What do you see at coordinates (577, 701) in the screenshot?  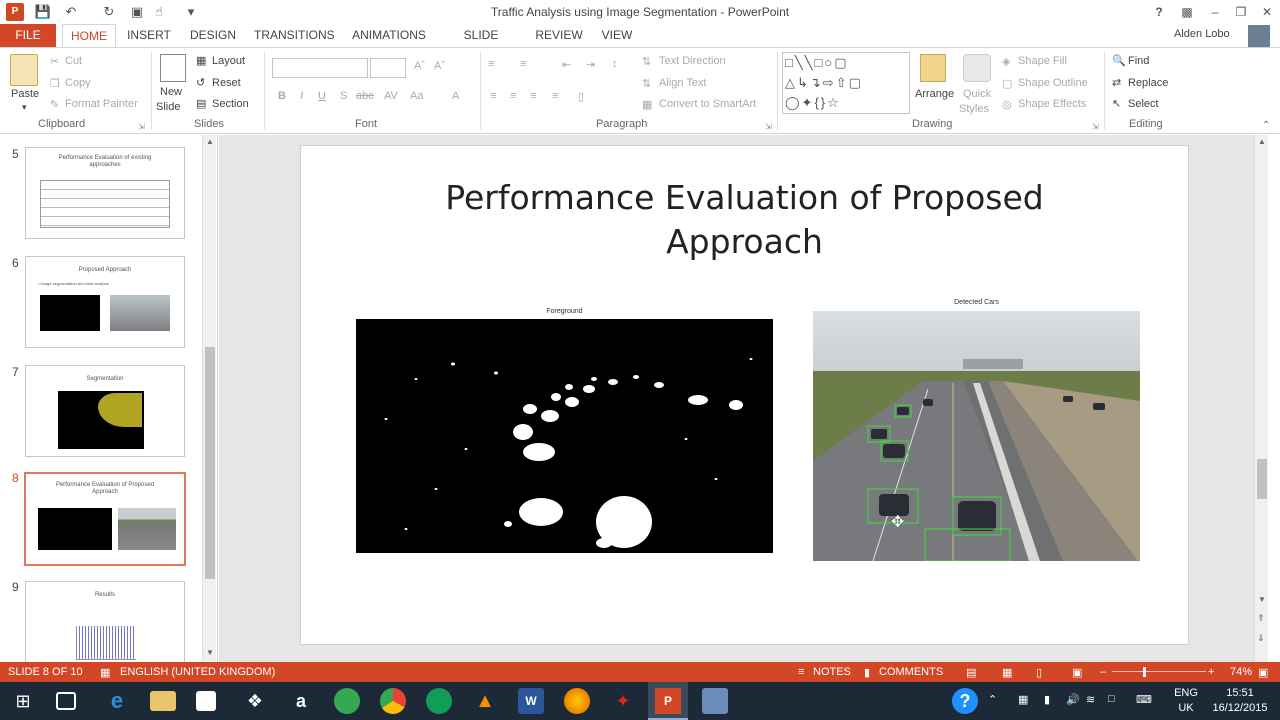 I see `firefox-icon` at bounding box center [577, 701].